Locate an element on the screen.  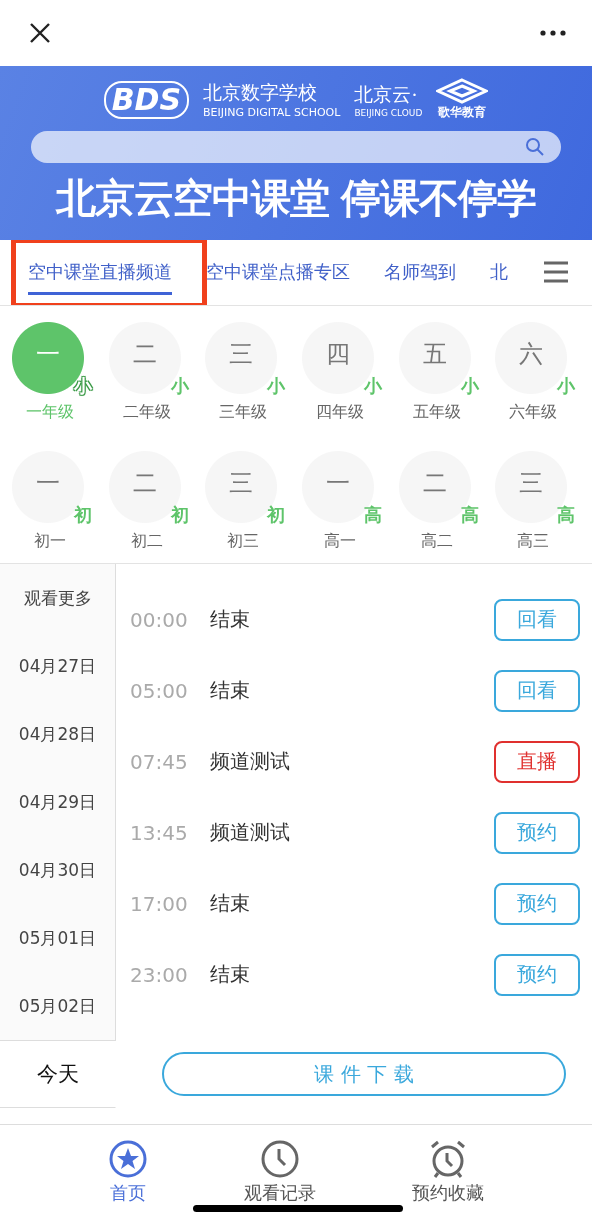
grade-label: 高三 is located at coordinates (533, 541).